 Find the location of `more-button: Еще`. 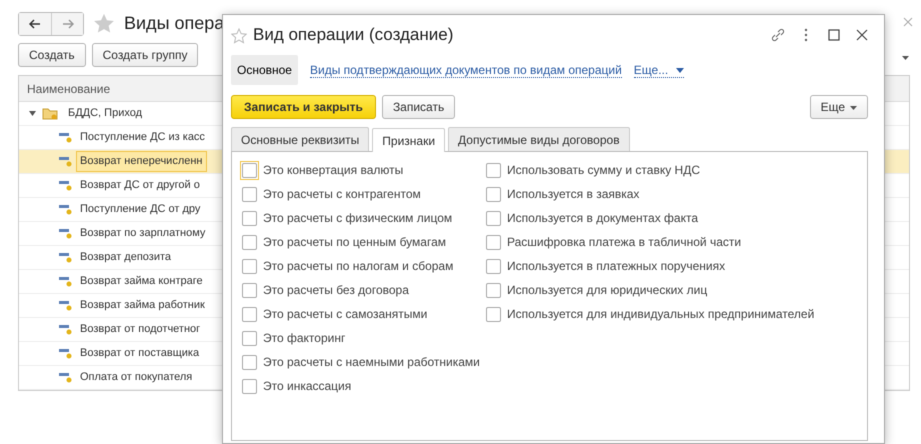

more-button: Еще is located at coordinates (839, 107).